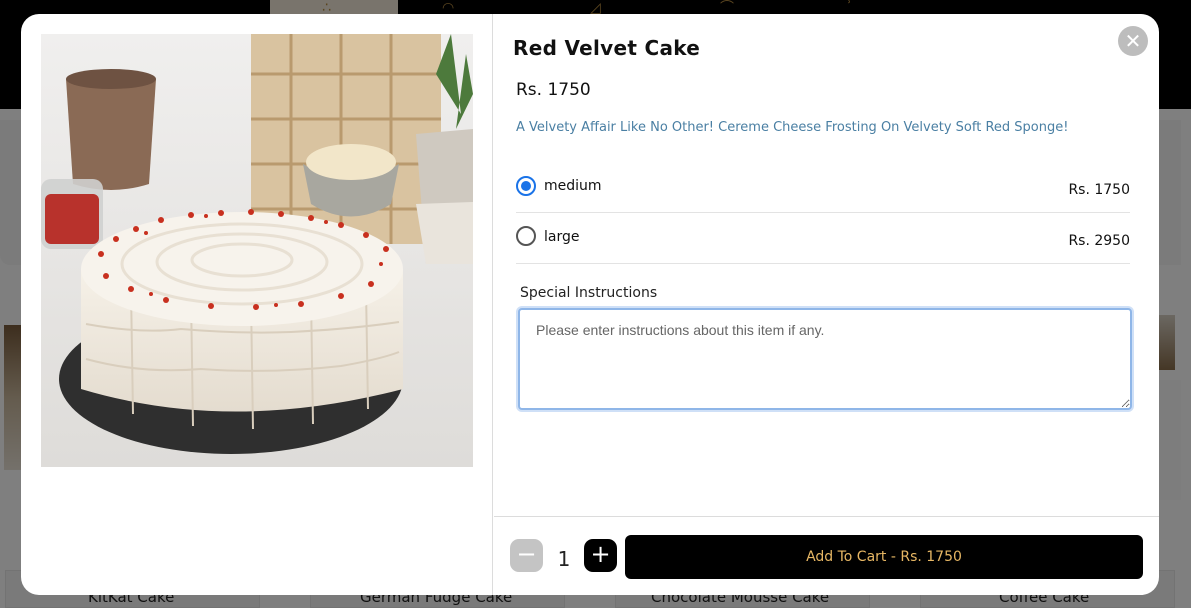  What do you see at coordinates (884, 557) in the screenshot?
I see `add-to-cart-button: Add To Cart - Rs. 1750` at bounding box center [884, 557].